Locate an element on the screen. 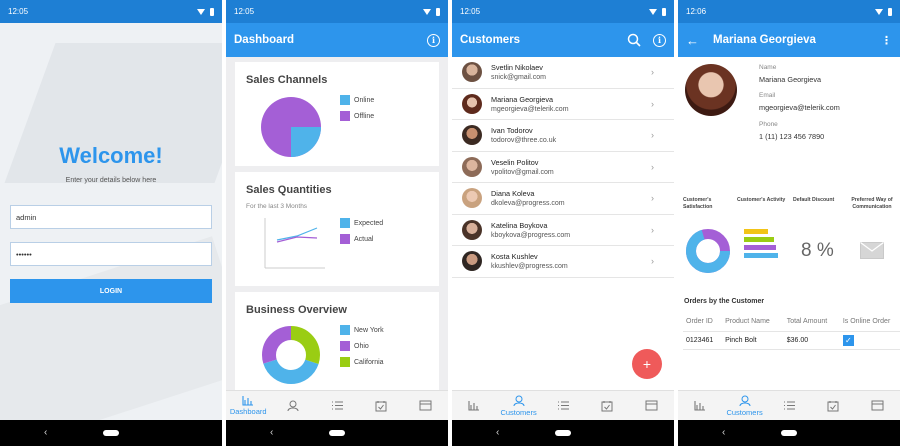 The width and height of the screenshot is (900, 446). business-overview-legend: New York Ohio California is located at coordinates (362, 346).